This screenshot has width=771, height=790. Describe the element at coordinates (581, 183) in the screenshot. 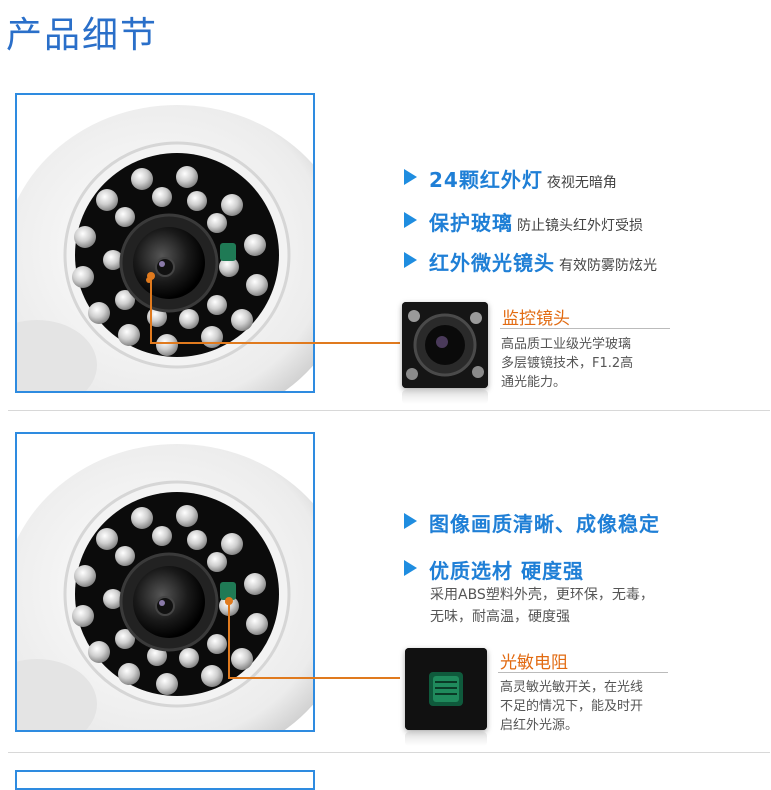

I see `feature-subtitle: 夜视无暗角` at that location.